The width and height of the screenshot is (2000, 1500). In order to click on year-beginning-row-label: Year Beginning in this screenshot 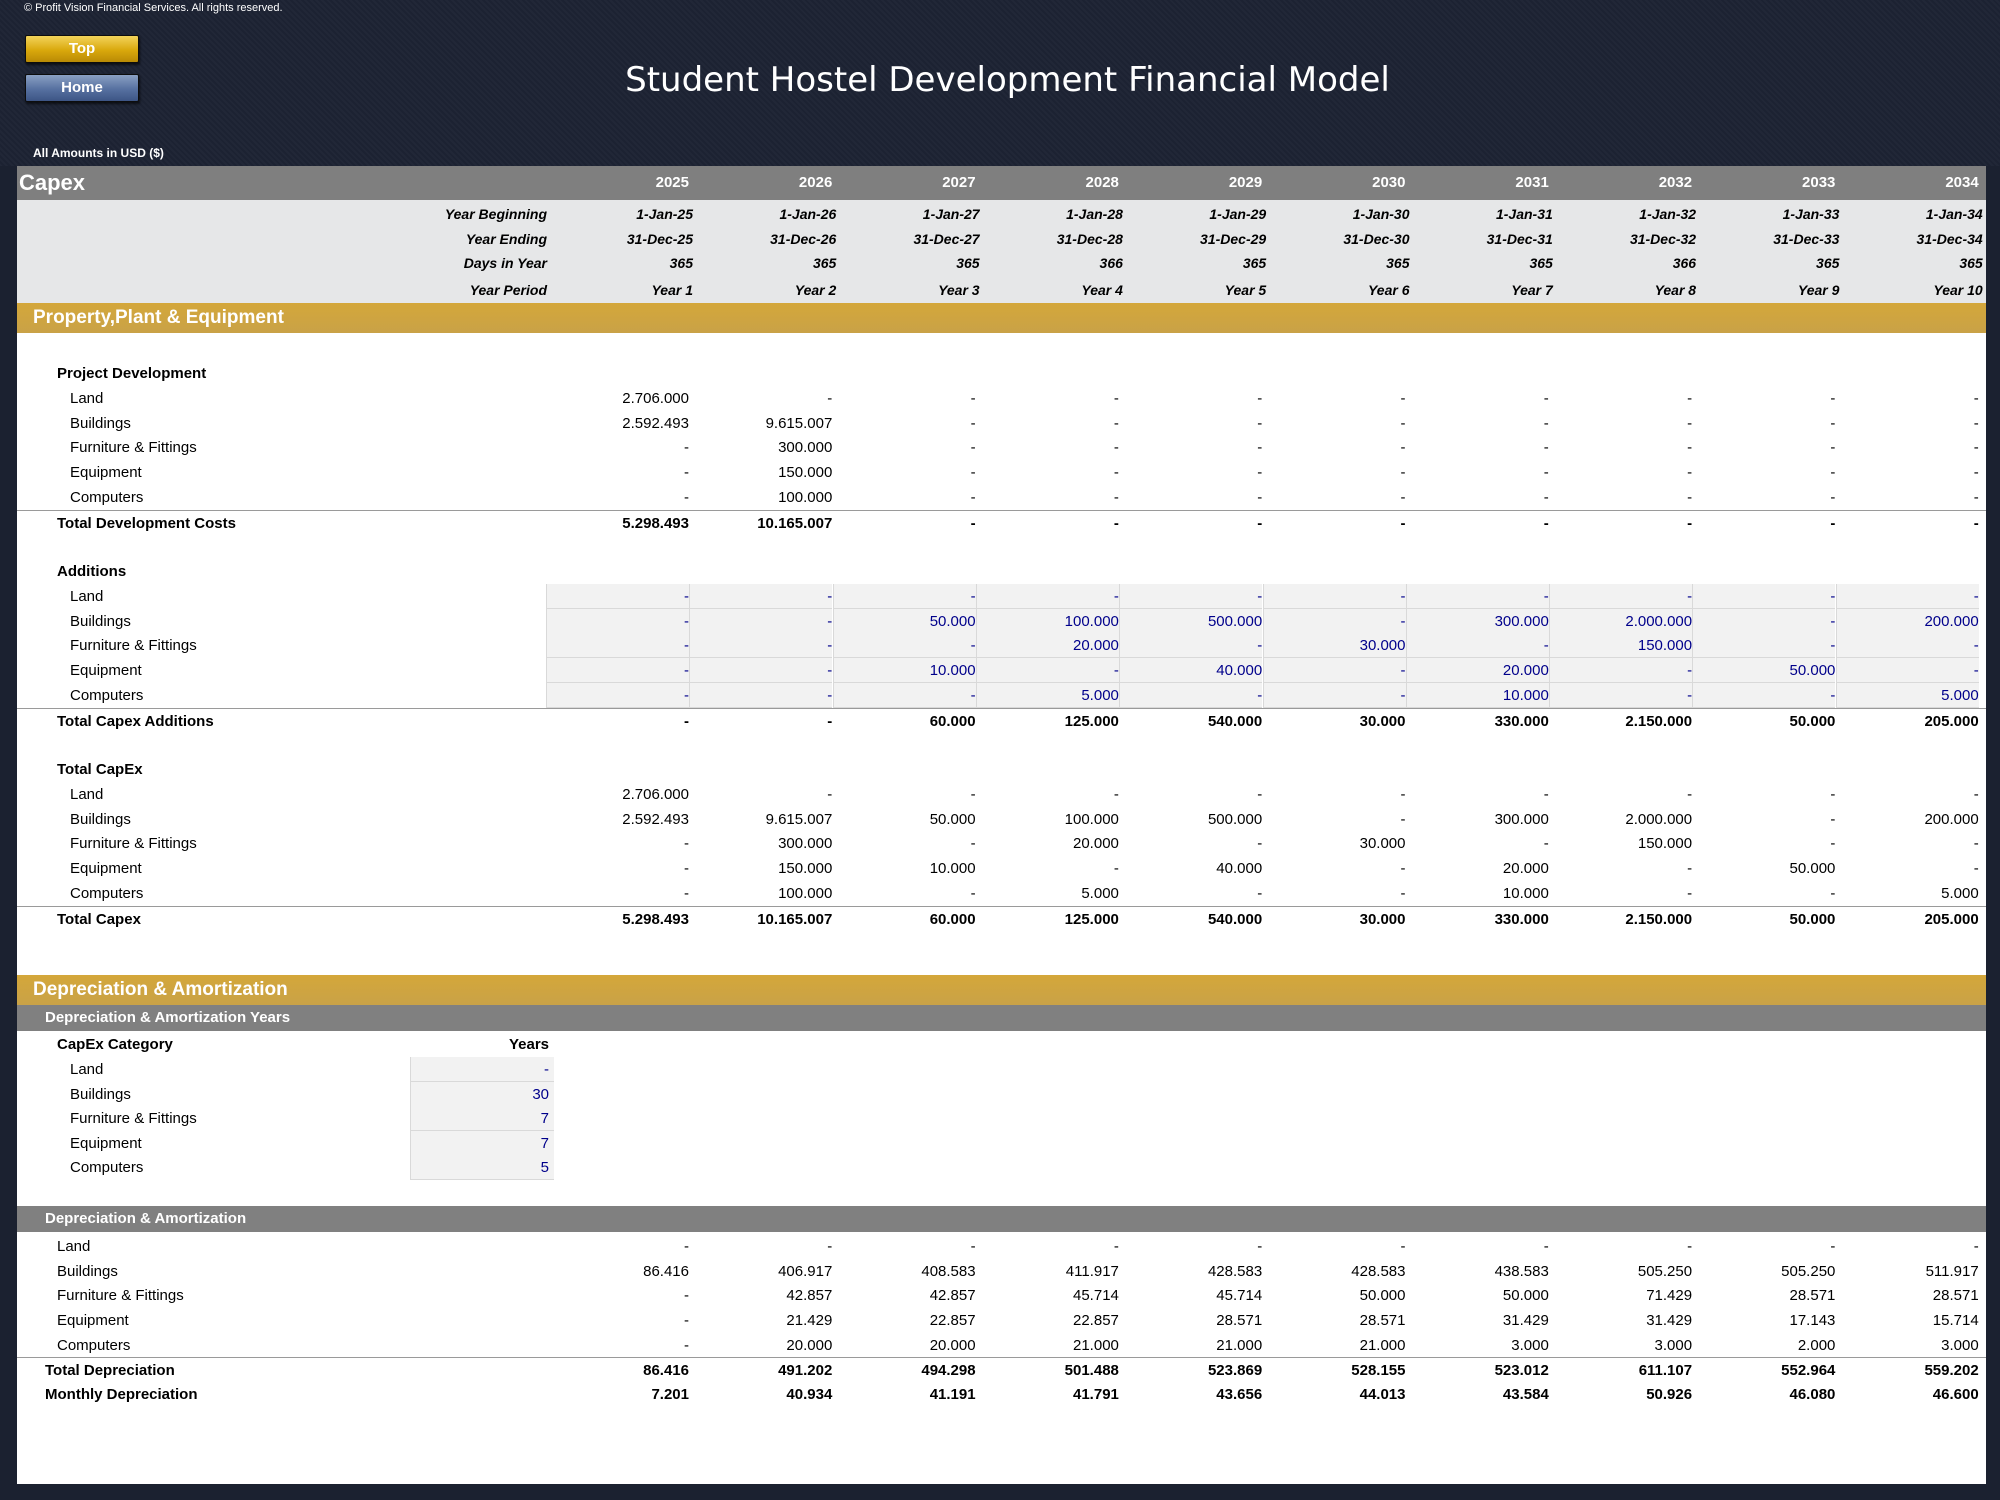, I will do `click(495, 214)`.